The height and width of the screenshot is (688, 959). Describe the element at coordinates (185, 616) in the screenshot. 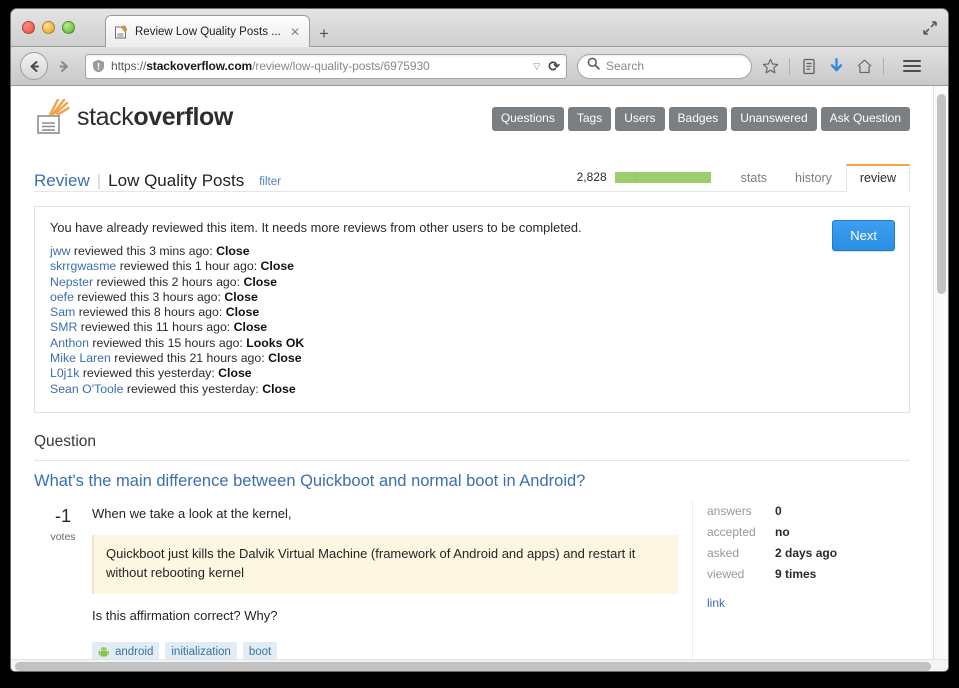

I see `post-paragraph: Is this affirmation correct? Why?` at that location.